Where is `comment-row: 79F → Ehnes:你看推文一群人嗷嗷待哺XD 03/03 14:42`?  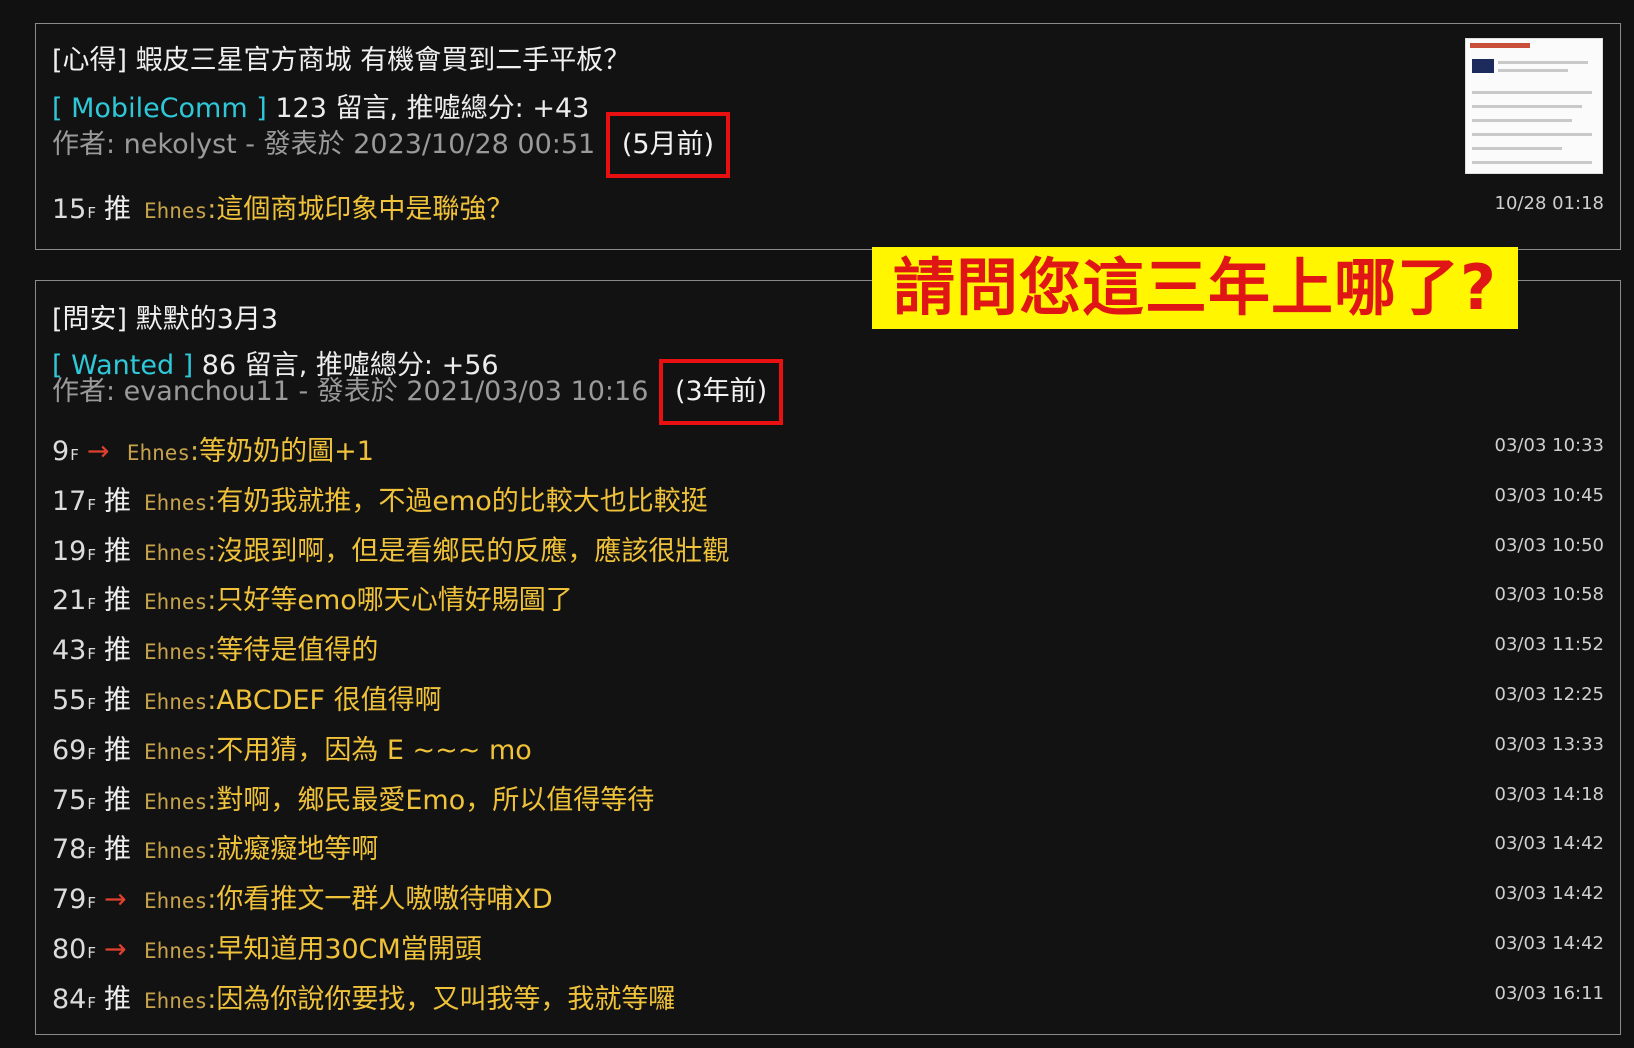
comment-row: 79F → Ehnes:你看推文一群人嗷嗷待哺XD 03/03 14:42 is located at coordinates (828, 897).